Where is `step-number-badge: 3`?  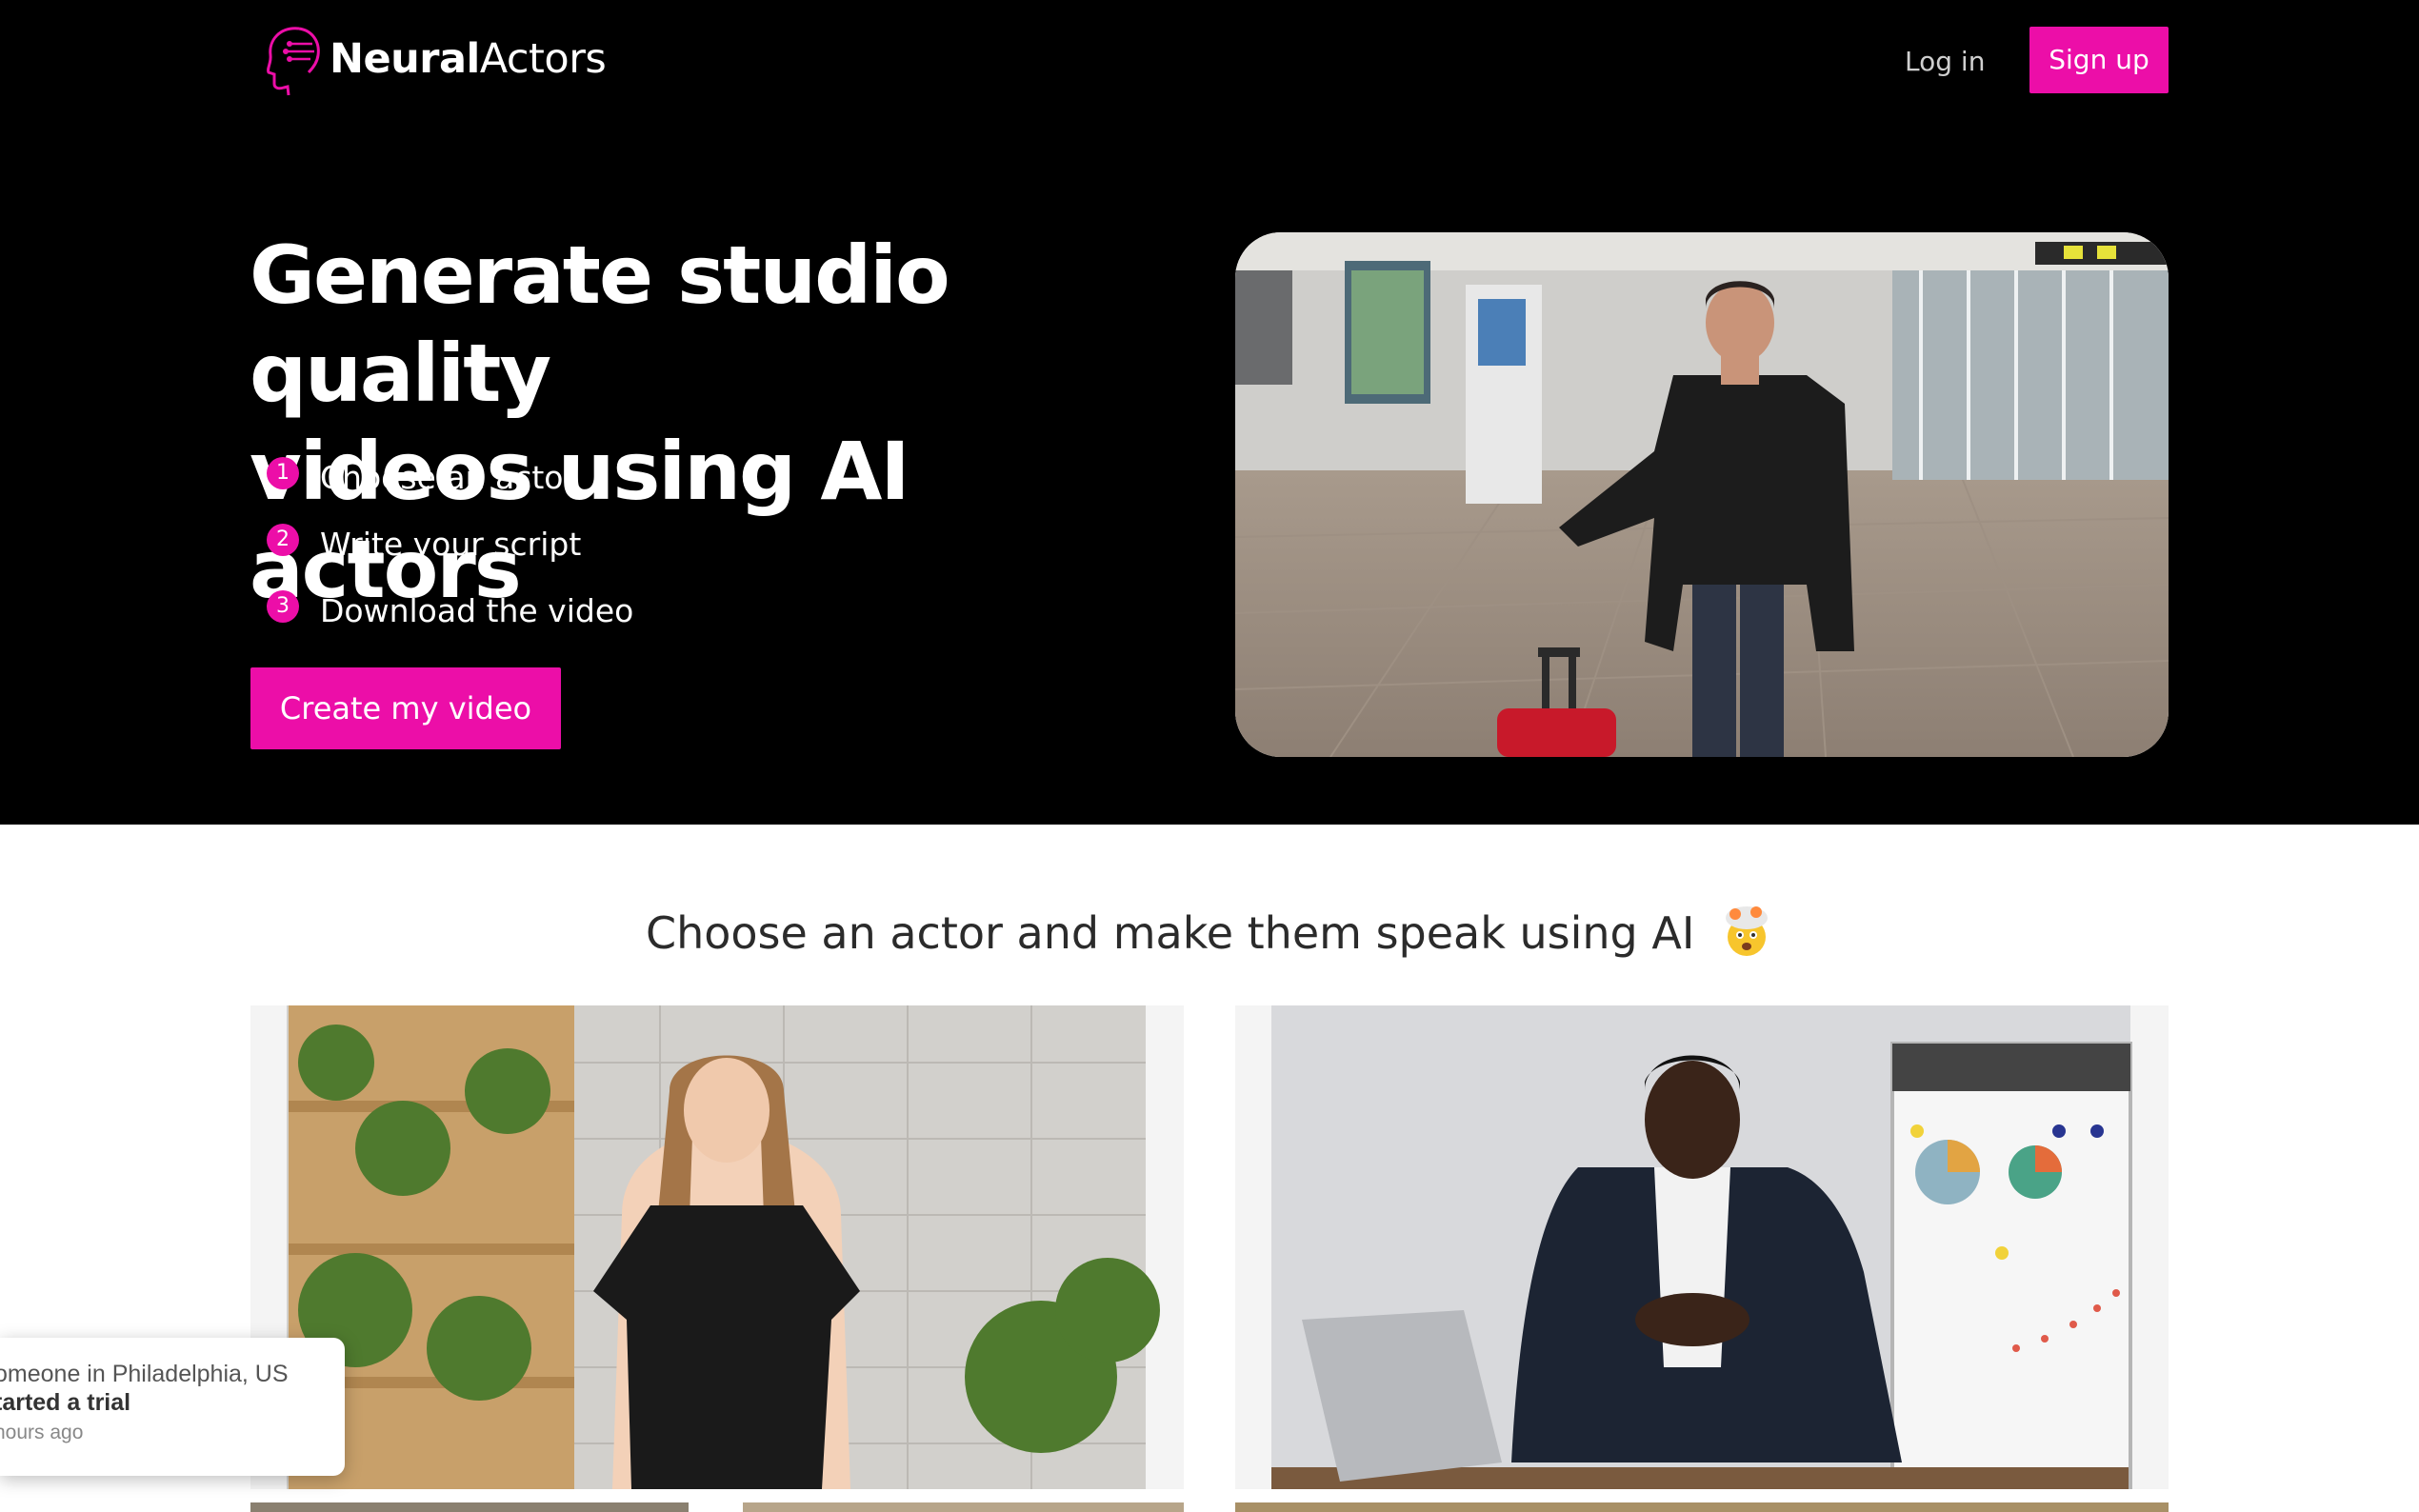
step-number-badge: 3 is located at coordinates (283, 606).